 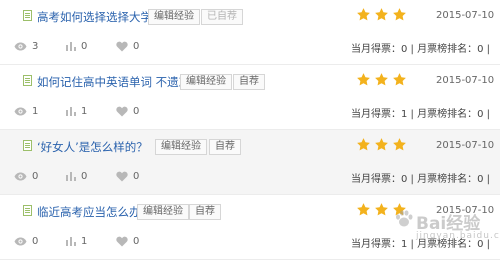 I want to click on experience-title-link: 如何记住高中英语单词 不遗忘, so click(x=113, y=82).